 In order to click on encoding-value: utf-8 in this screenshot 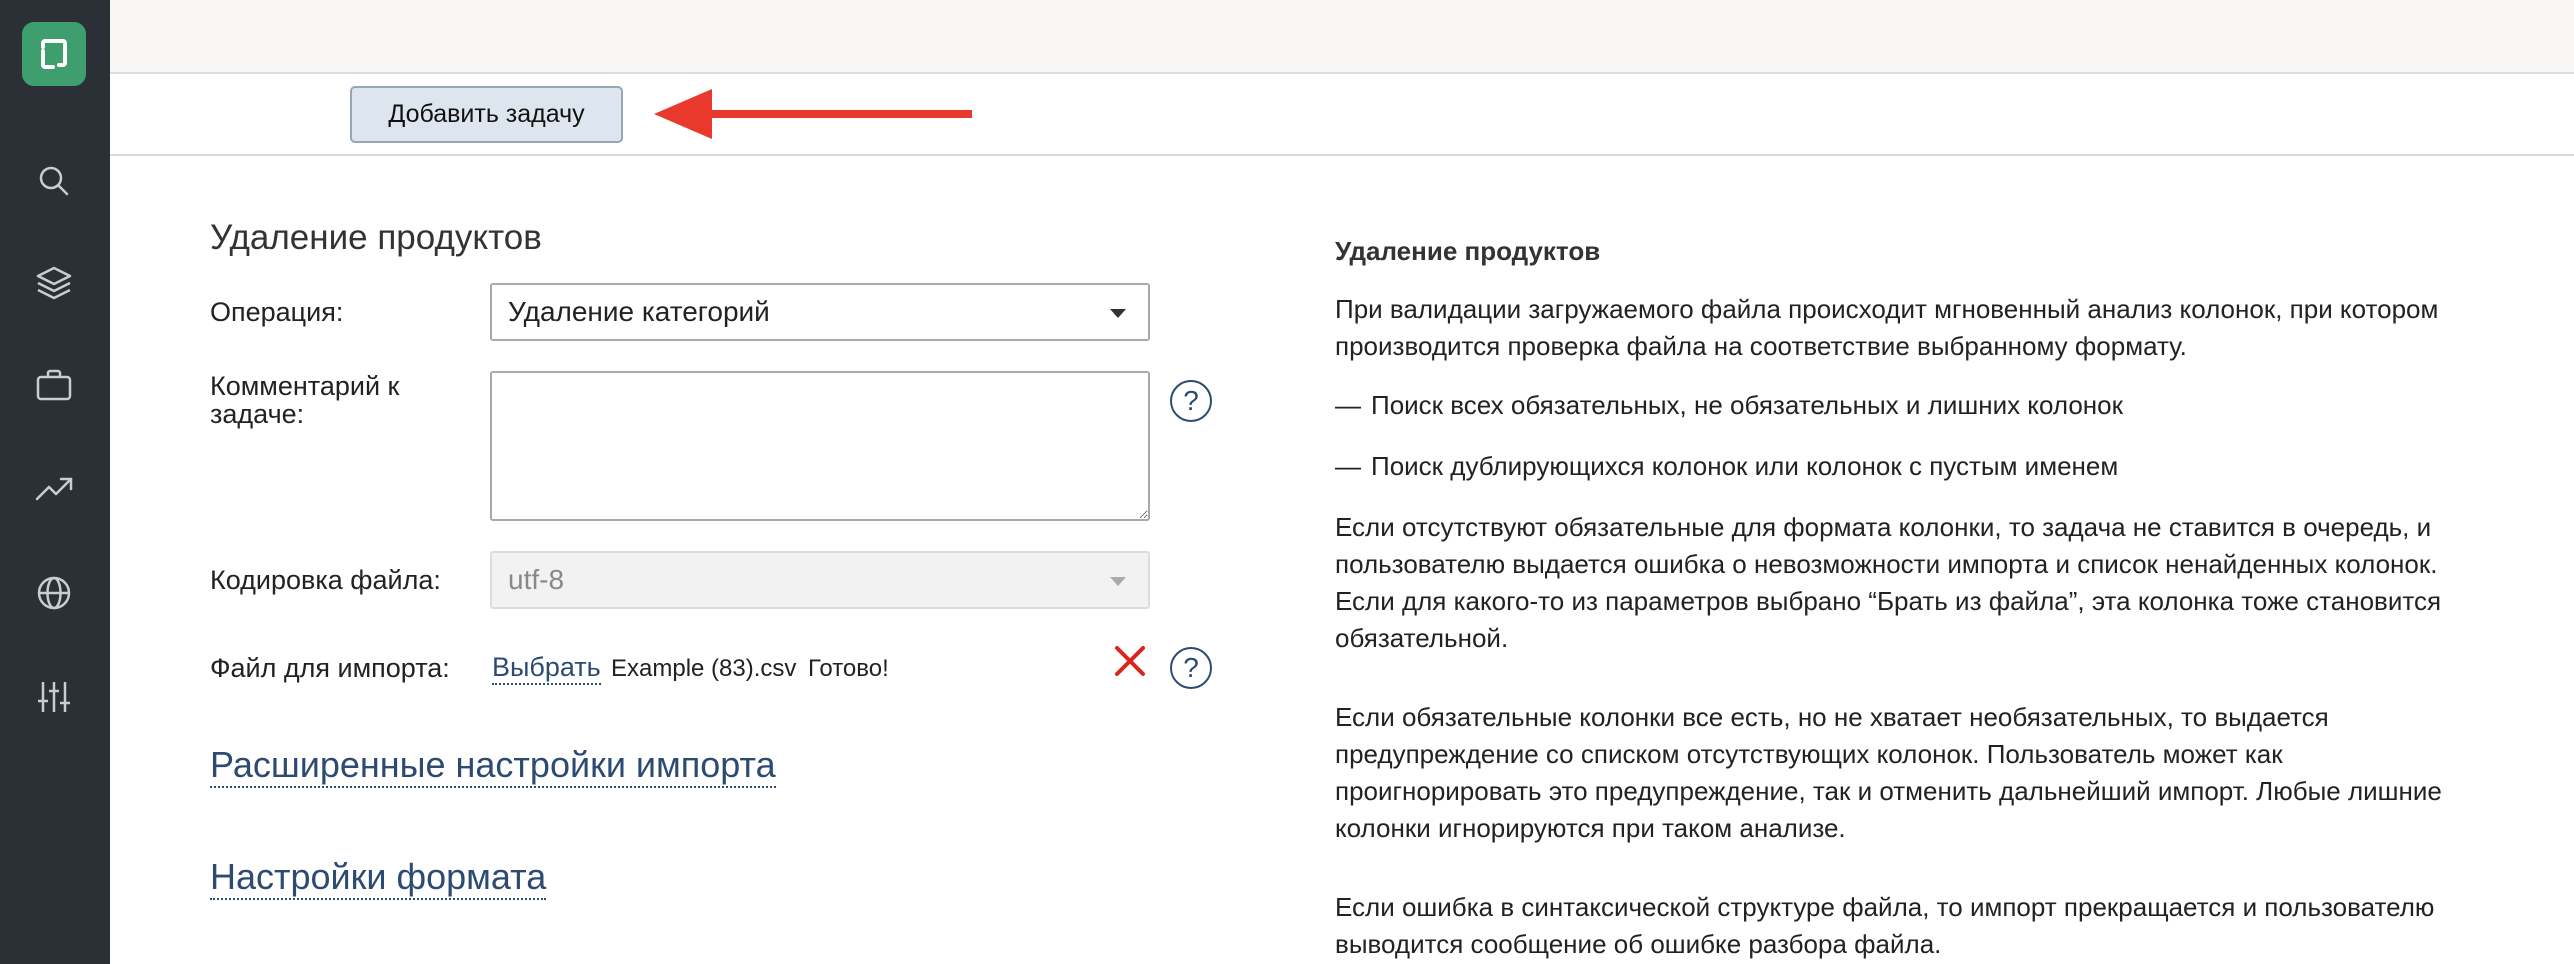, I will do `click(536, 579)`.